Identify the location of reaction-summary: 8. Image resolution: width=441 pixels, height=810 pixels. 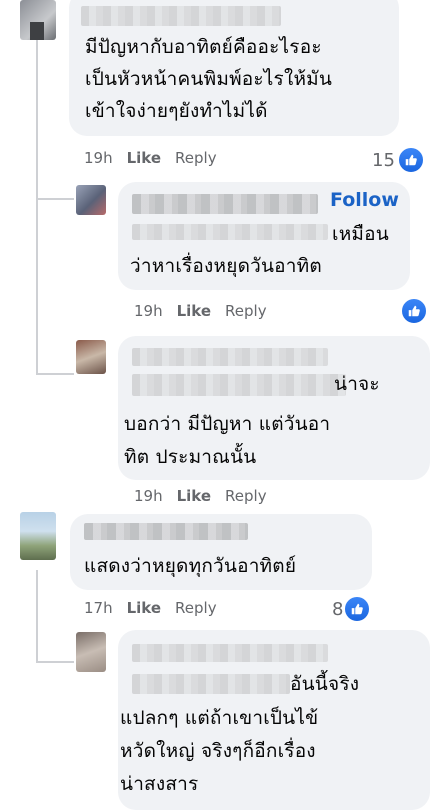
(352, 609).